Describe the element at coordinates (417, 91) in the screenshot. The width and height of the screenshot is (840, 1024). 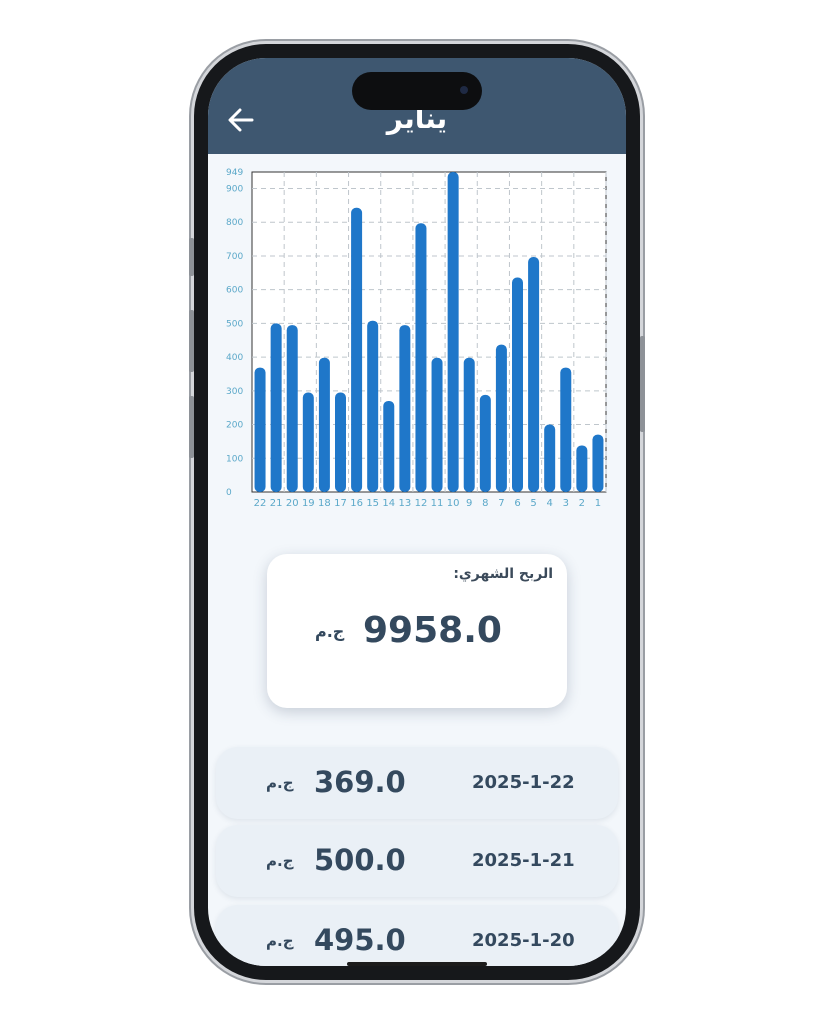
I see `dynamic-island` at that location.